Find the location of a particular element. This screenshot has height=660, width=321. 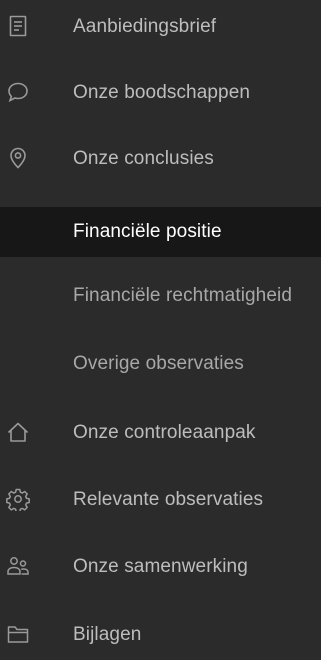

nav-item-financiele-rechtmatigheid: Financiële rechtmatigheid is located at coordinates (160, 296).